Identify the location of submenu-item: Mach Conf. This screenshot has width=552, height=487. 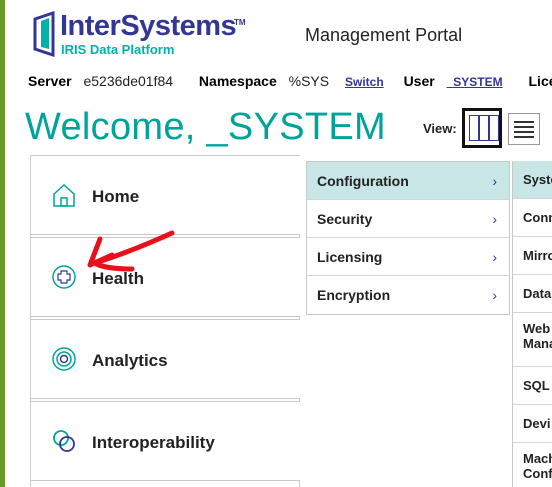
(532, 465).